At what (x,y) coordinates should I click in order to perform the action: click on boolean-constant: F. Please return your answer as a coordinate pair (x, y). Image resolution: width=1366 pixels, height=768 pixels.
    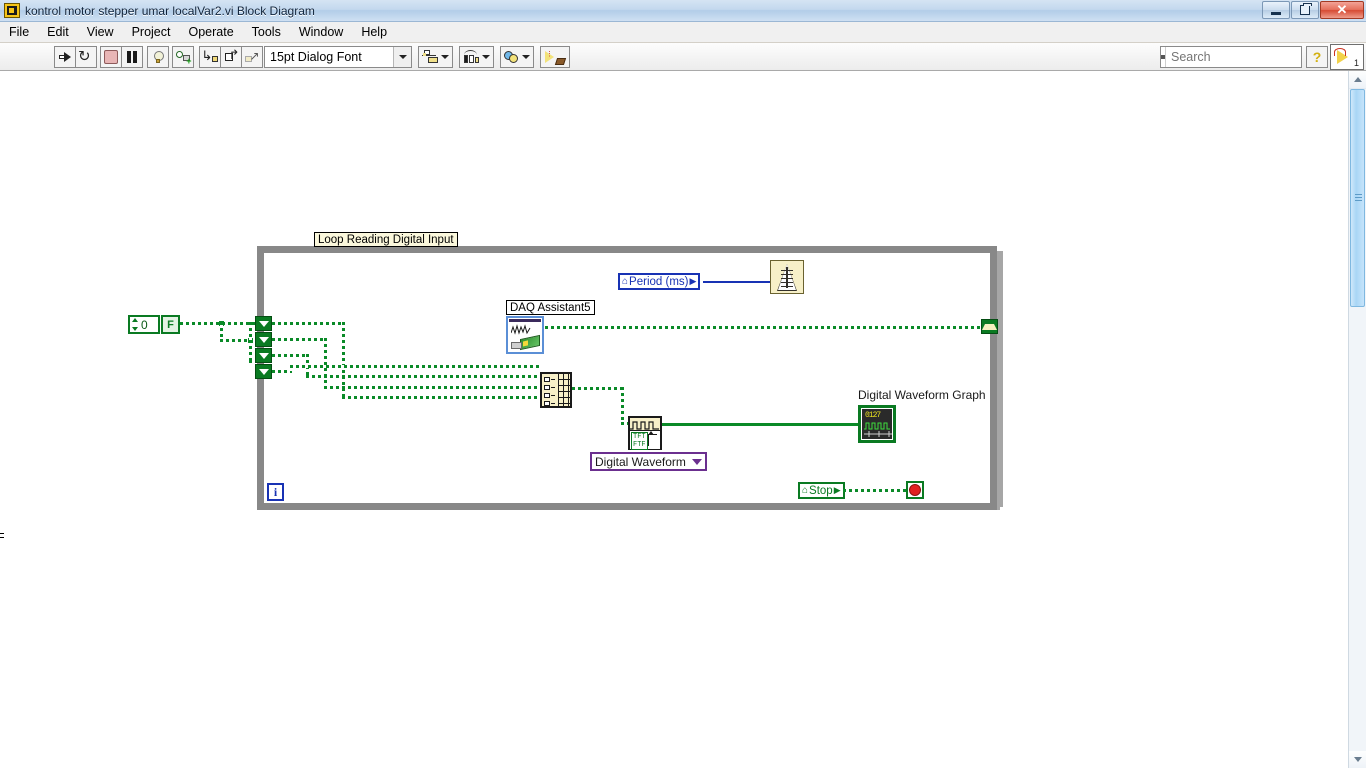
    Looking at the image, I should click on (170, 324).